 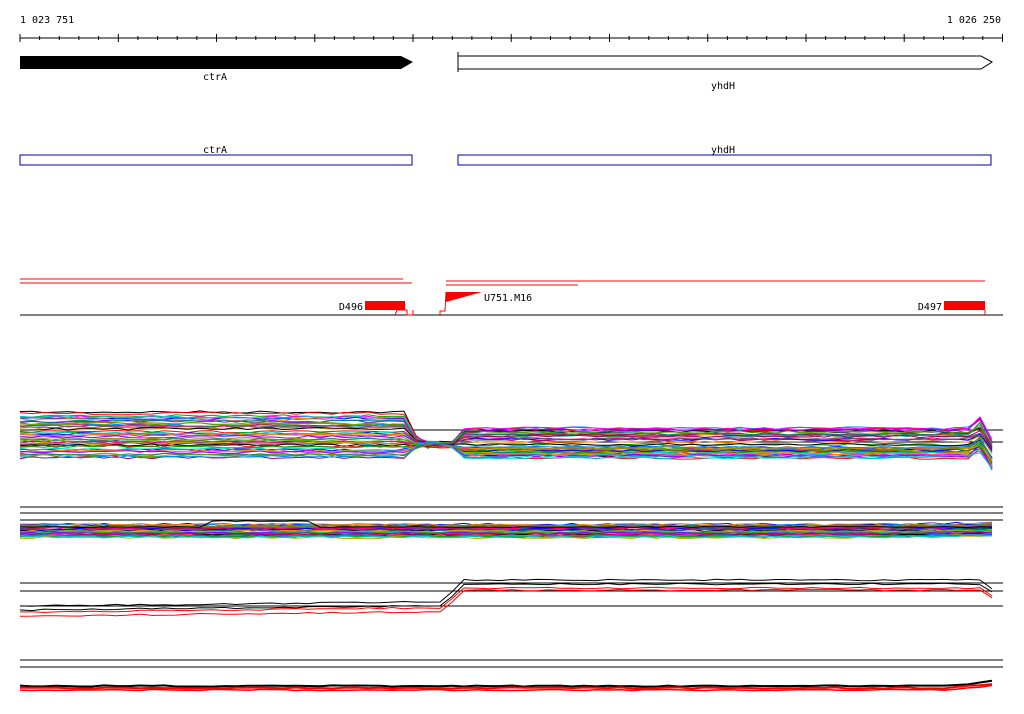 I want to click on feature-D496: D496, so click(x=376, y=308).